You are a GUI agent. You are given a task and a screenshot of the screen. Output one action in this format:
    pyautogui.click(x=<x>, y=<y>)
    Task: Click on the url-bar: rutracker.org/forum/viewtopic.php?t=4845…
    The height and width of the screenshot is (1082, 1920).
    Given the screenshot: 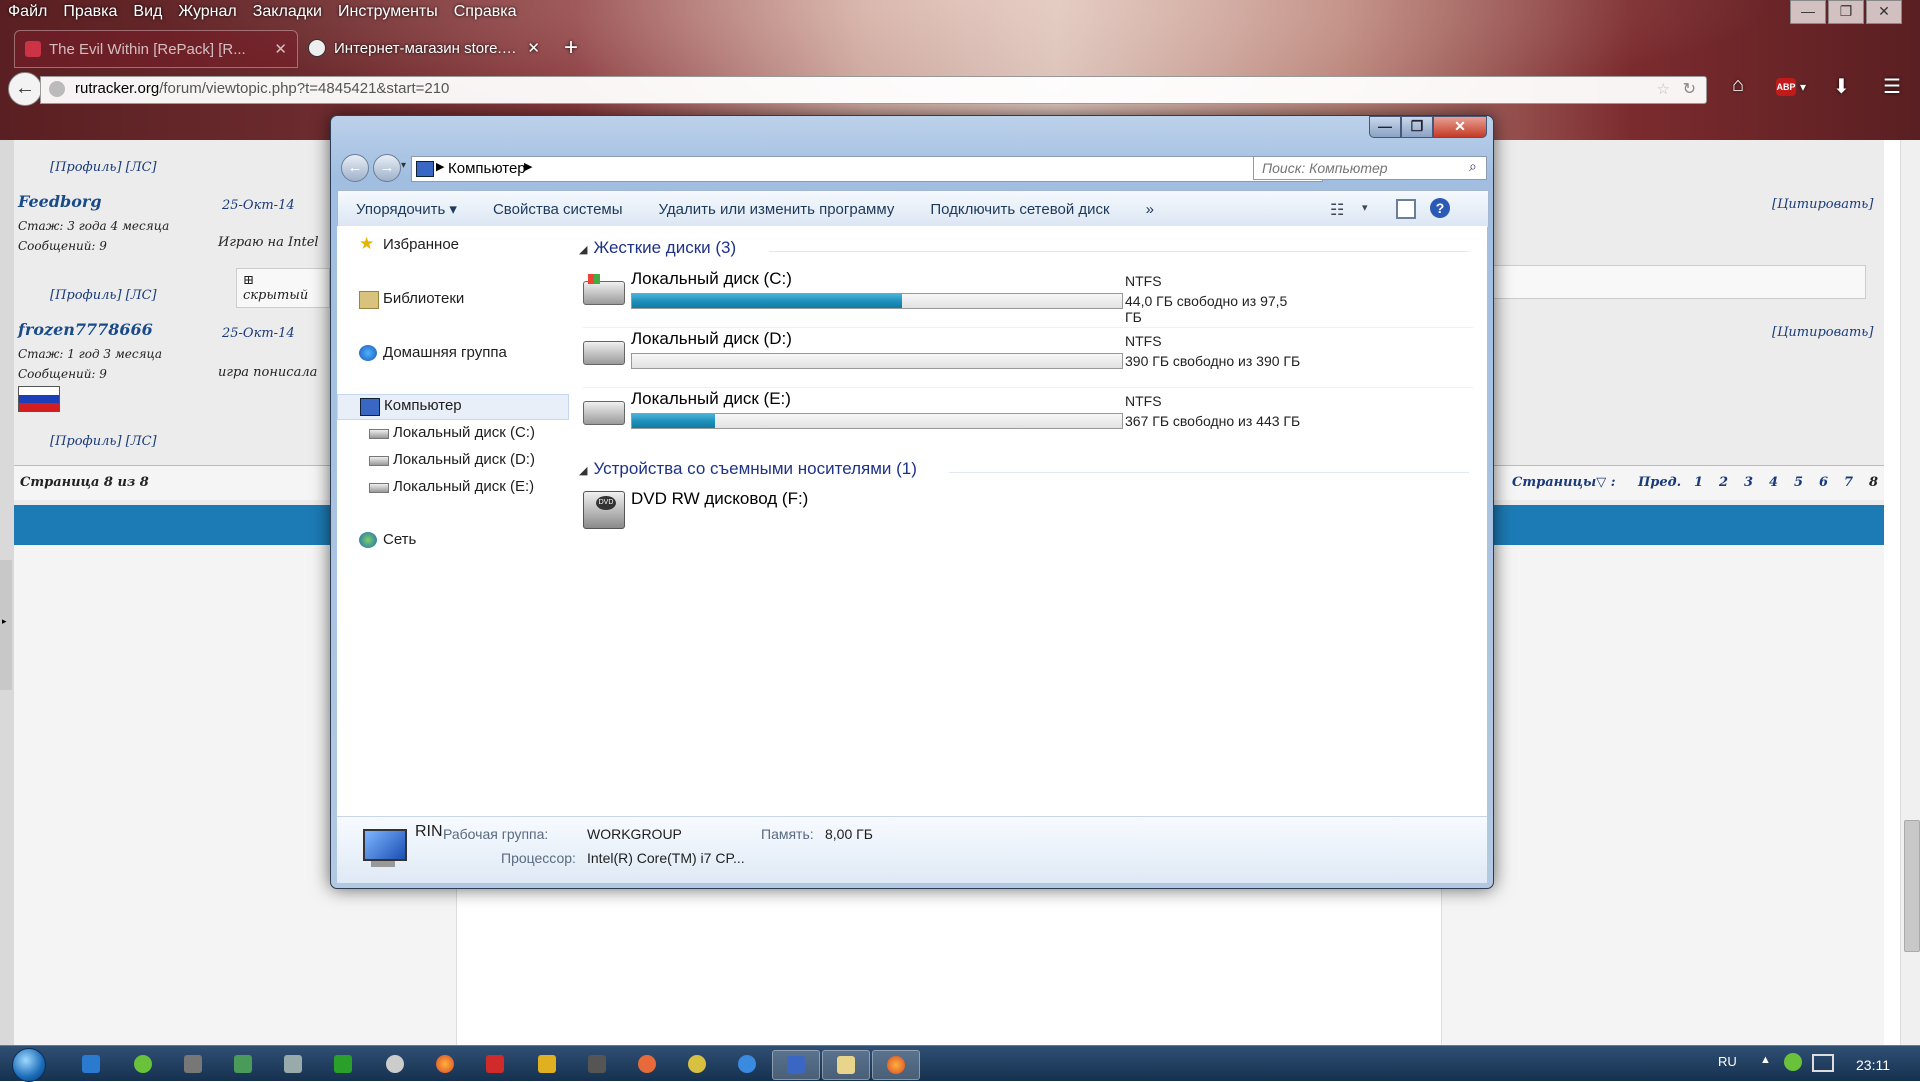 What is the action you would take?
    pyautogui.click(x=873, y=90)
    